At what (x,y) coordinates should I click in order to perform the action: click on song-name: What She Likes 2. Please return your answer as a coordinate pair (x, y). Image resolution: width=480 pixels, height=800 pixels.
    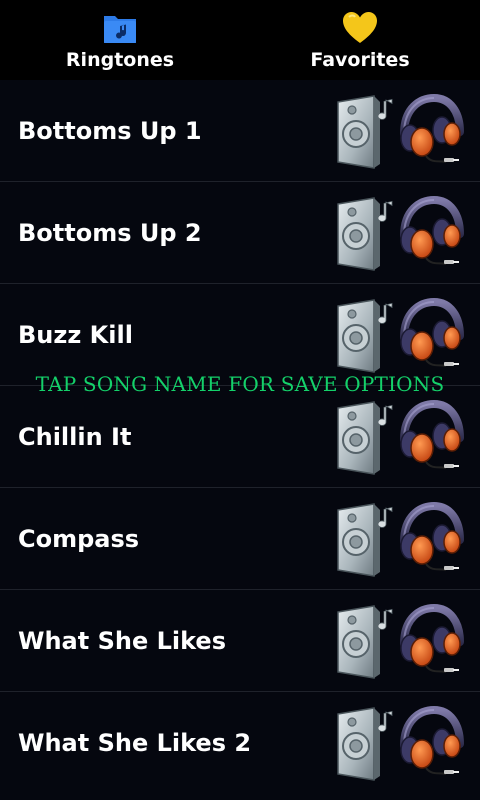
    Looking at the image, I should click on (134, 743).